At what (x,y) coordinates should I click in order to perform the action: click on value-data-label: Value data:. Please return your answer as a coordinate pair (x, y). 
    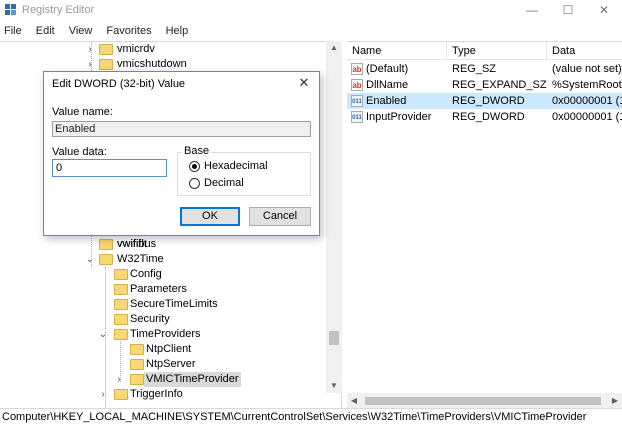
    Looking at the image, I should click on (79, 152).